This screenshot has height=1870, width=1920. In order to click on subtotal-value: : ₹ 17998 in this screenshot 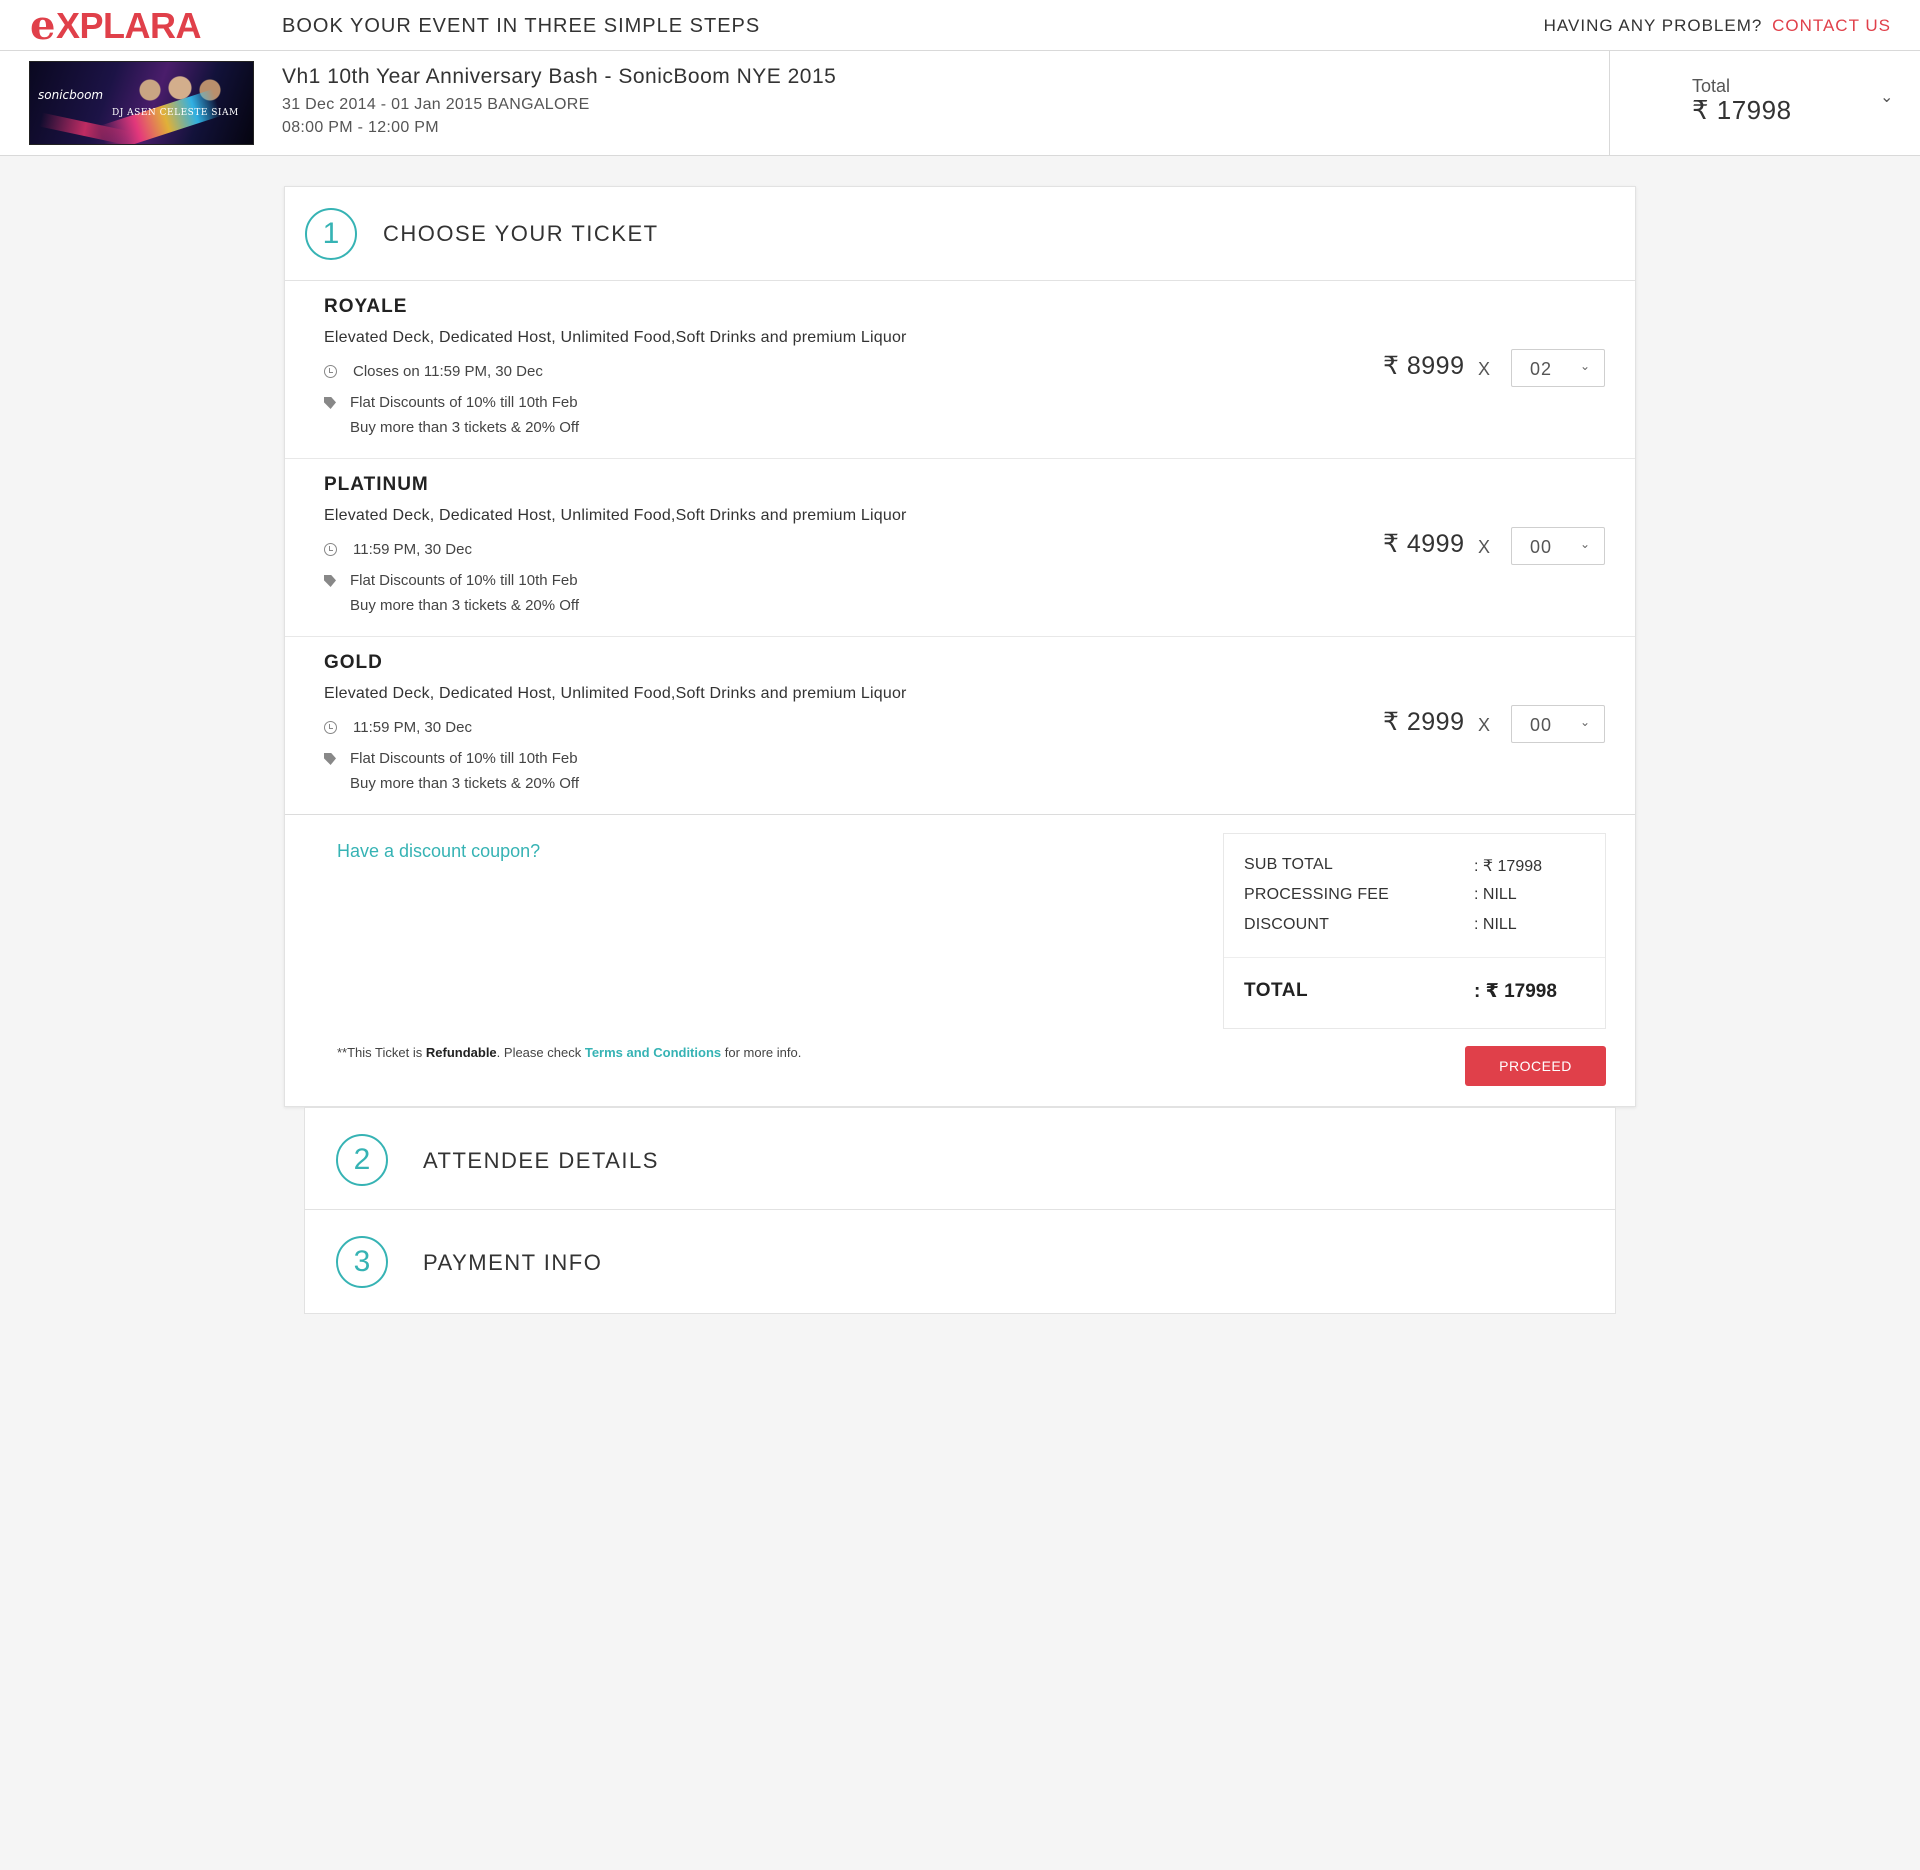, I will do `click(1508, 866)`.